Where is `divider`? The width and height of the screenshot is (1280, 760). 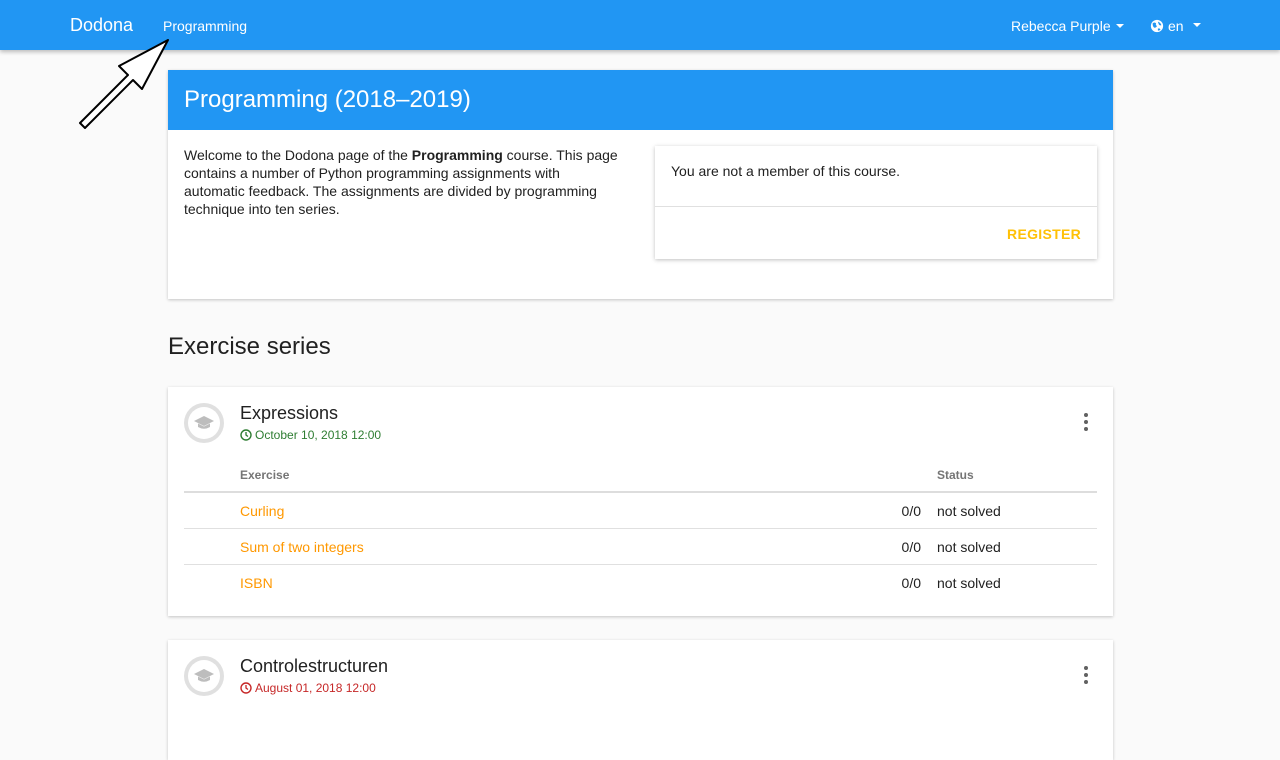 divider is located at coordinates (876, 206).